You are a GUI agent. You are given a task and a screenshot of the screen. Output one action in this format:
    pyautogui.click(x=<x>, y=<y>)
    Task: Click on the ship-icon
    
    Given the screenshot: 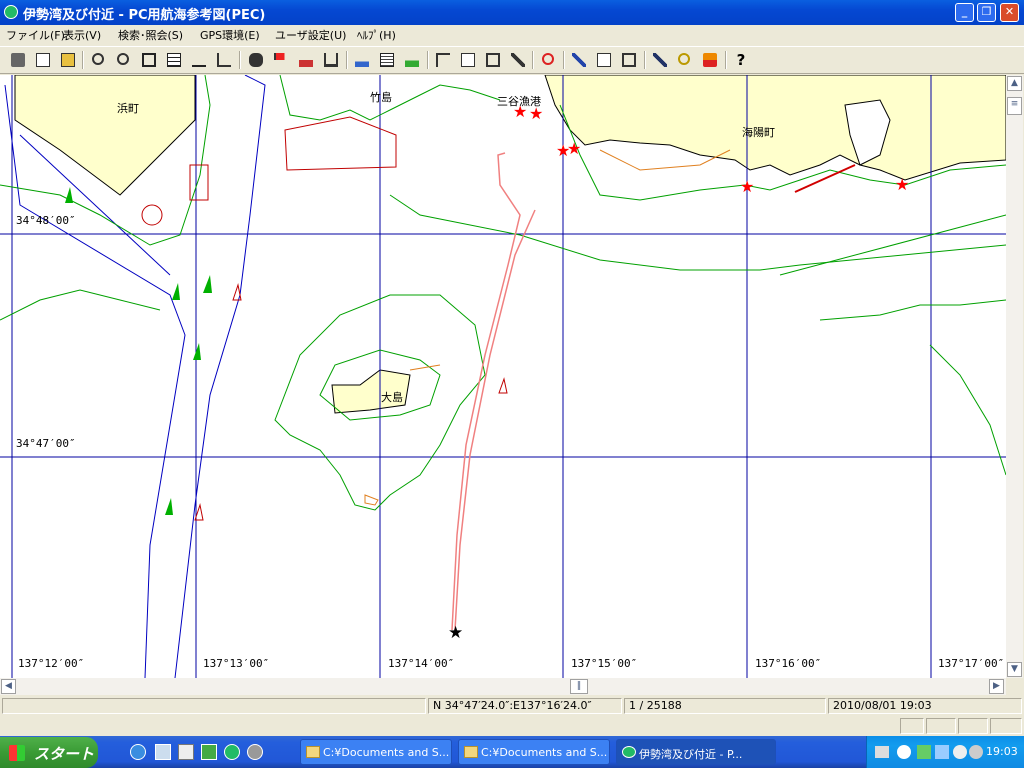 What is the action you would take?
    pyautogui.click(x=306, y=60)
    